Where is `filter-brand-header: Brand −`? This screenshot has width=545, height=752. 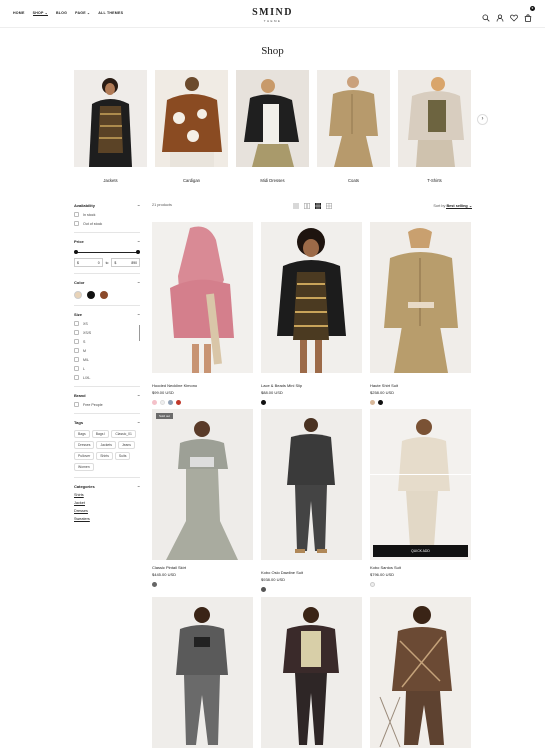 filter-brand-header: Brand − is located at coordinates (107, 395).